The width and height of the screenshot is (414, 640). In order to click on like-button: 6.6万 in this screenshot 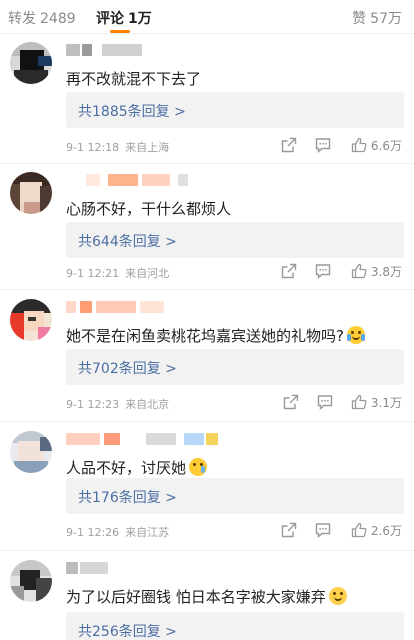, I will do `click(376, 145)`.